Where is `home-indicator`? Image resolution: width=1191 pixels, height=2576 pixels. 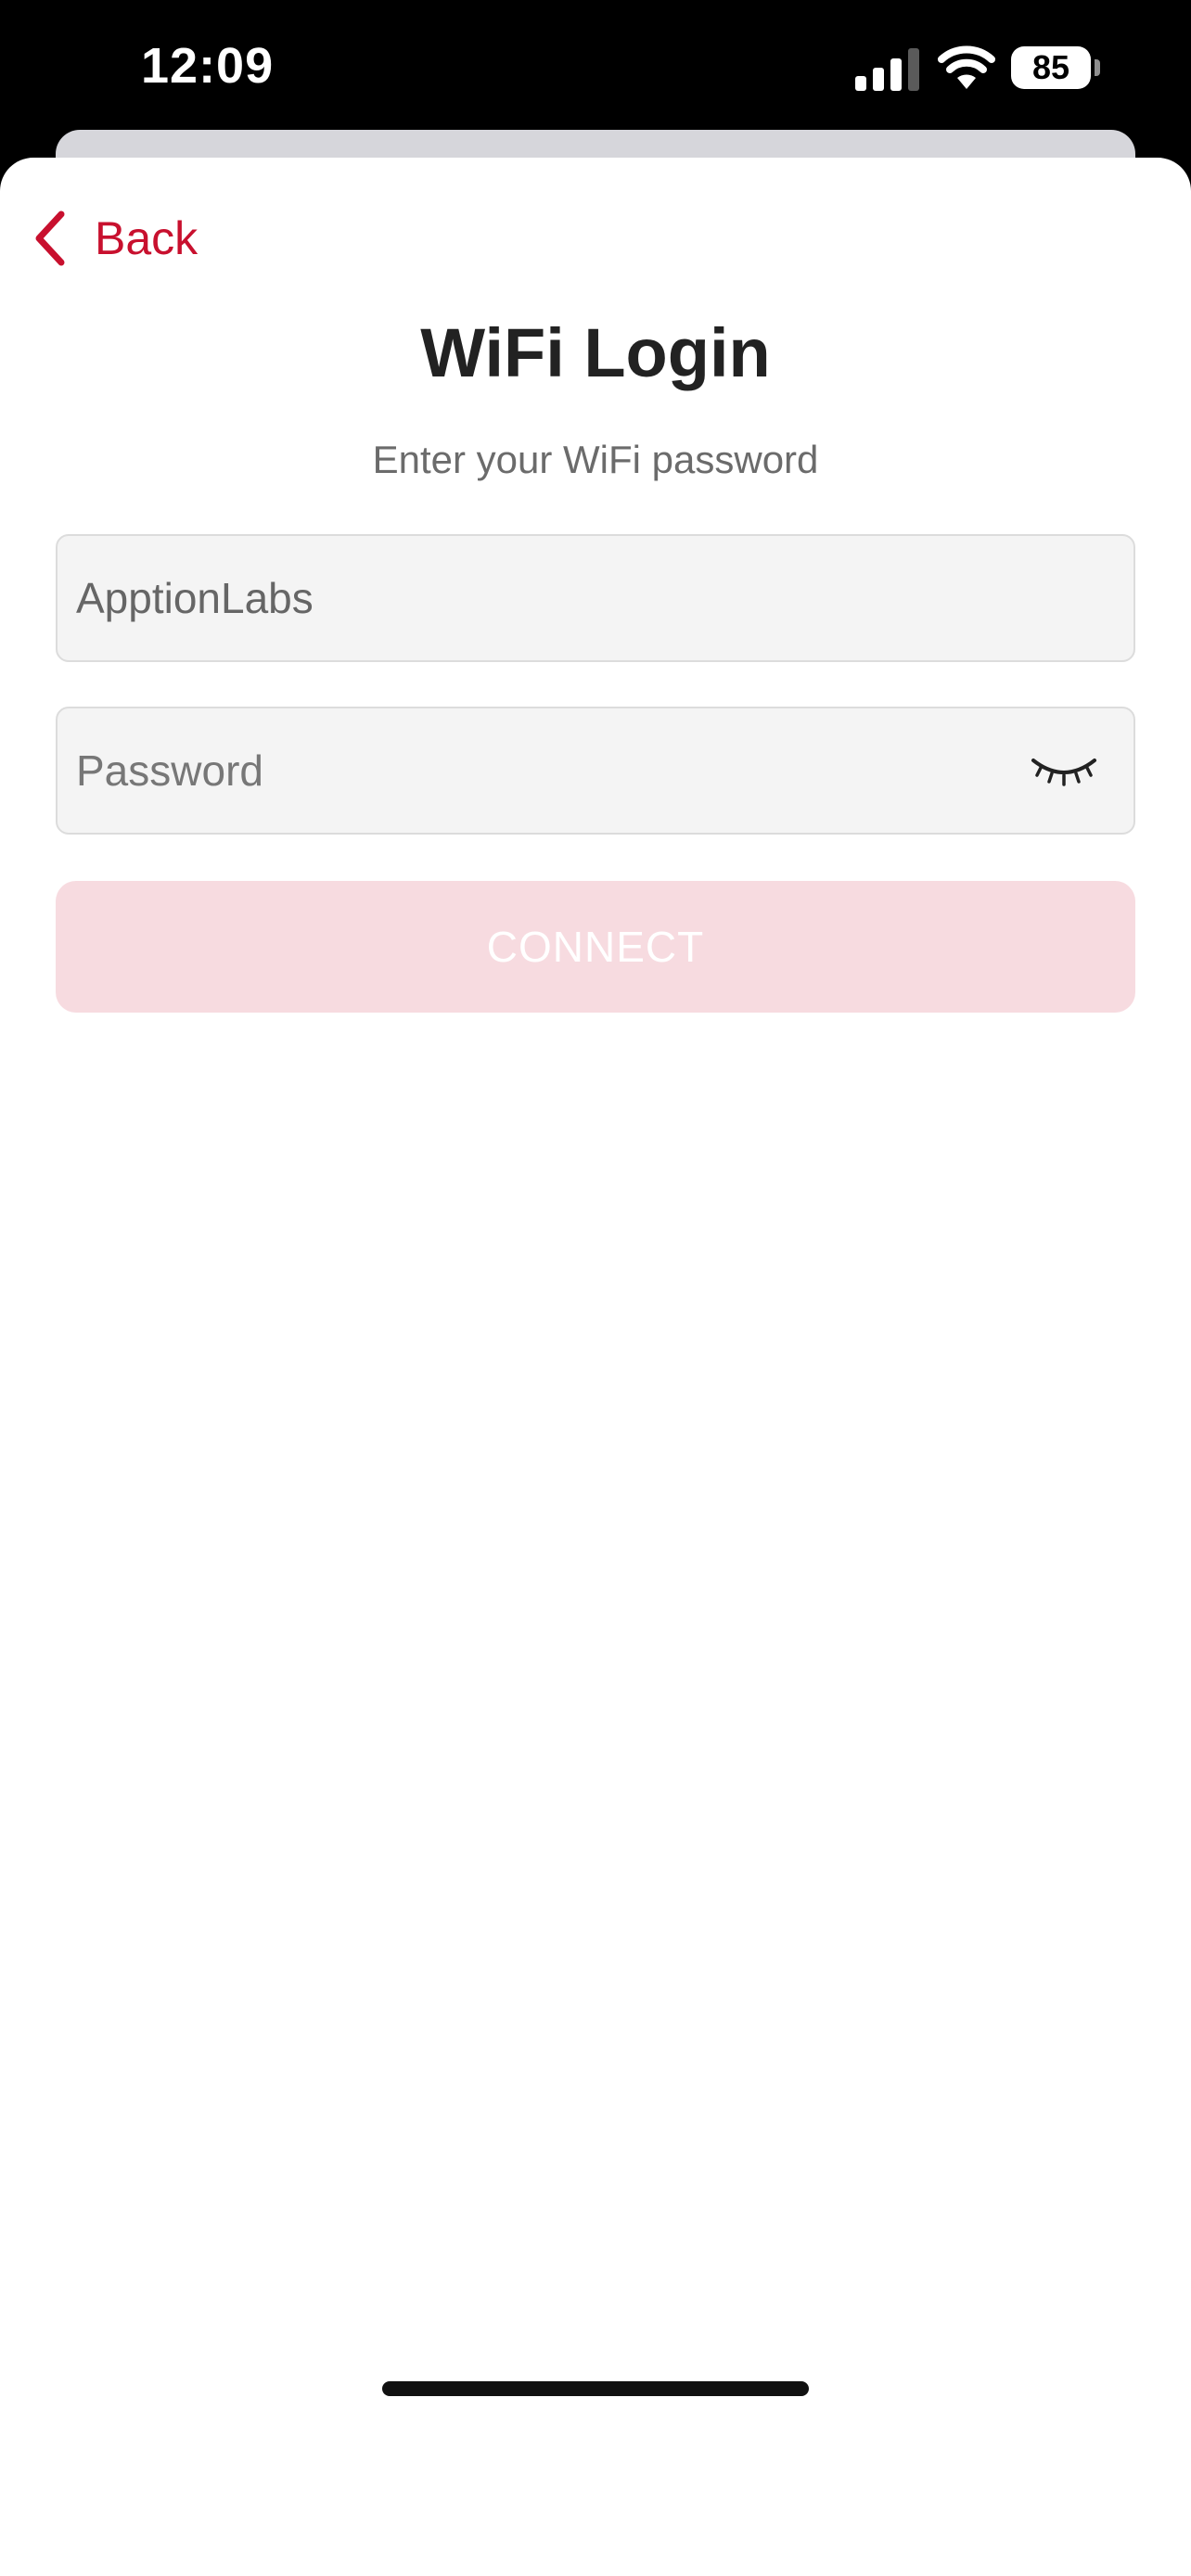 home-indicator is located at coordinates (595, 2388).